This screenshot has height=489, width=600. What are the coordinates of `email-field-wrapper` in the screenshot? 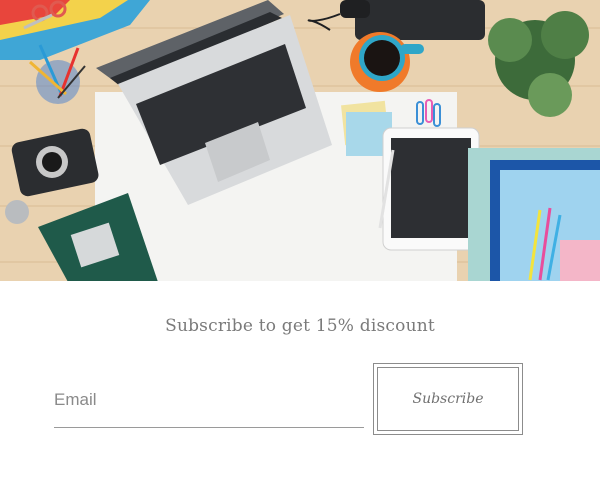 It's located at (209, 404).